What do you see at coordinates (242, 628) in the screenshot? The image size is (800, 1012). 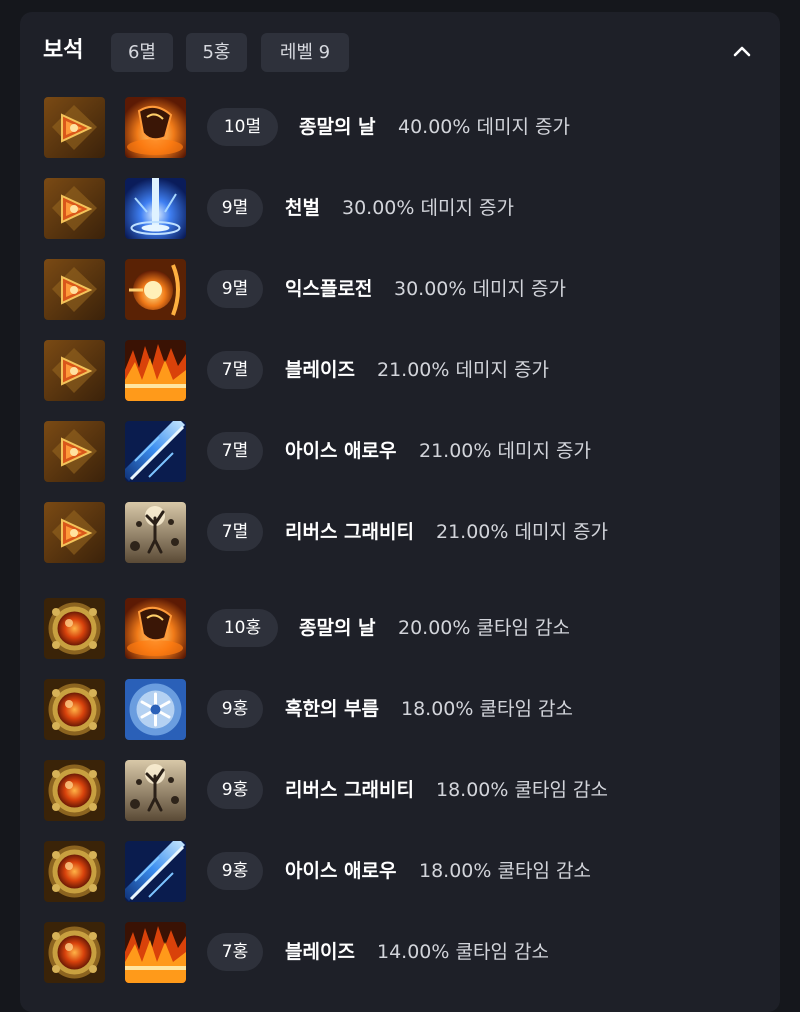 I see `gem-level-badge: 10홍` at bounding box center [242, 628].